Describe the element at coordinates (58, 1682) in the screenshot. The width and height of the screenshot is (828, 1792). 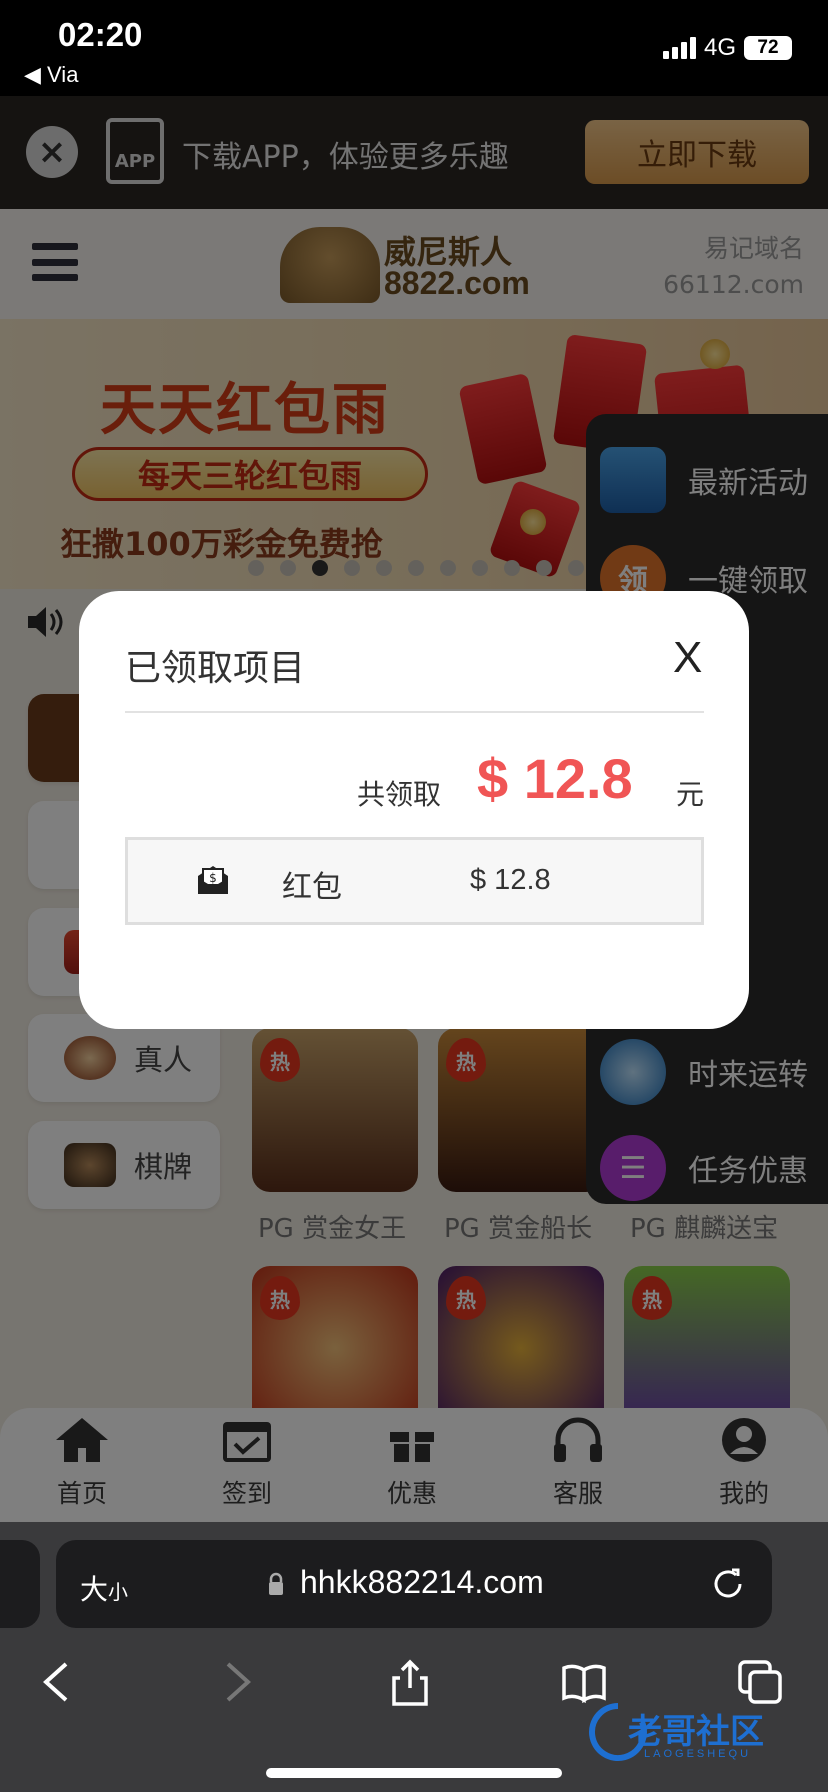
I see `back-icon` at that location.